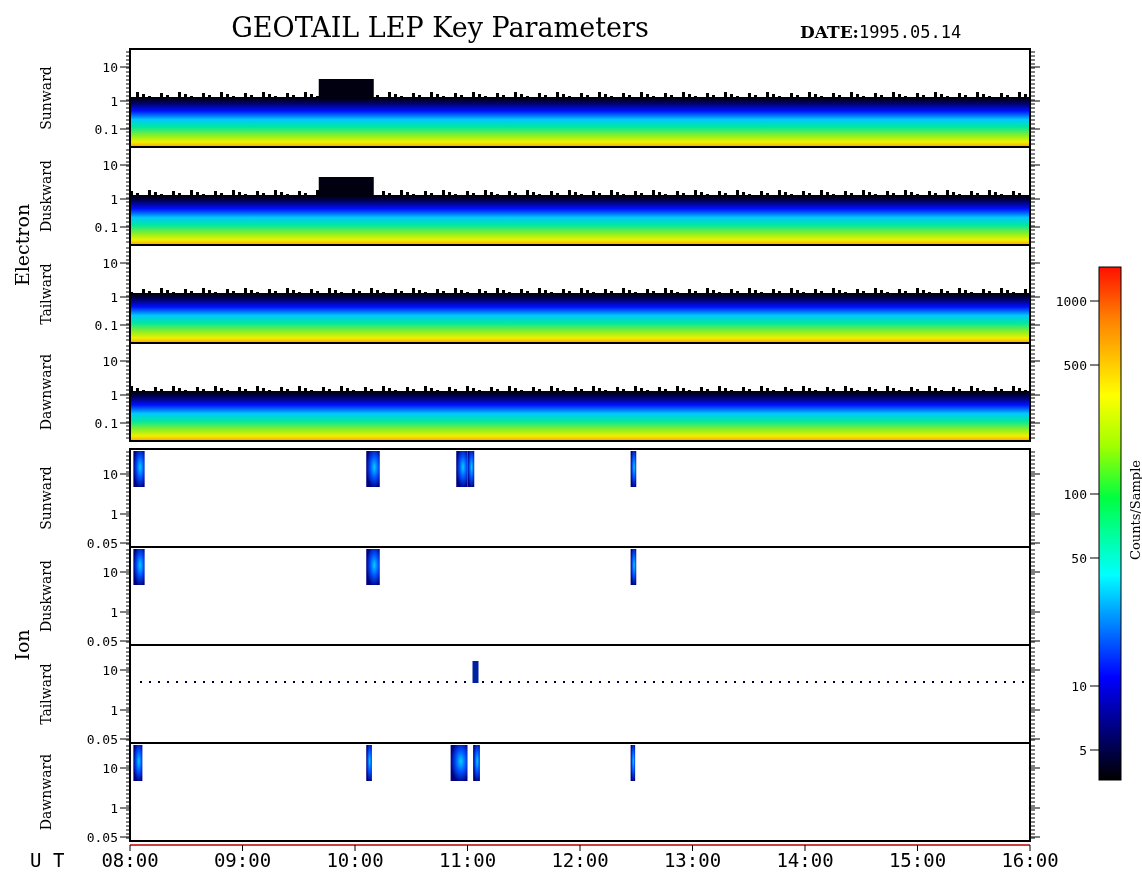 Image resolution: width=1142 pixels, height=880 pixels. What do you see at coordinates (1083, 750) in the screenshot?
I see `tick-label: 5` at bounding box center [1083, 750].